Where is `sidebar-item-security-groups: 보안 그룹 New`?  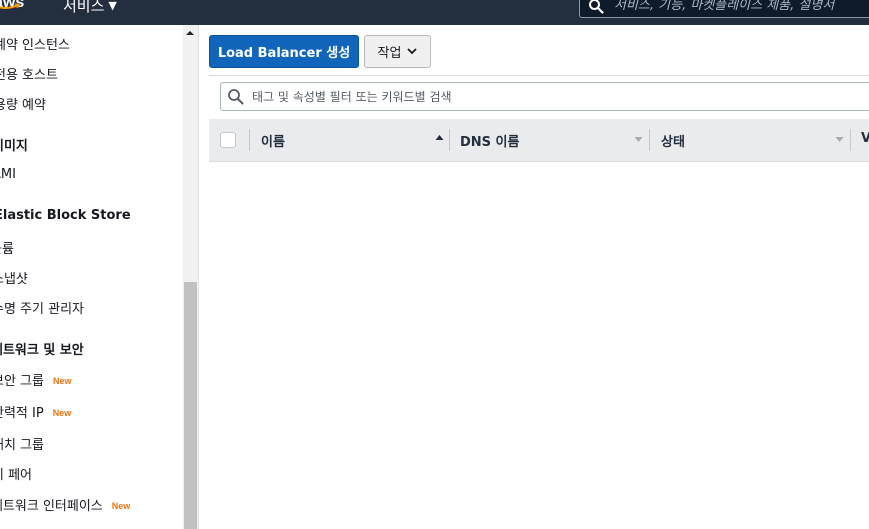
sidebar-item-security-groups: 보안 그룹 New is located at coordinates (36, 379).